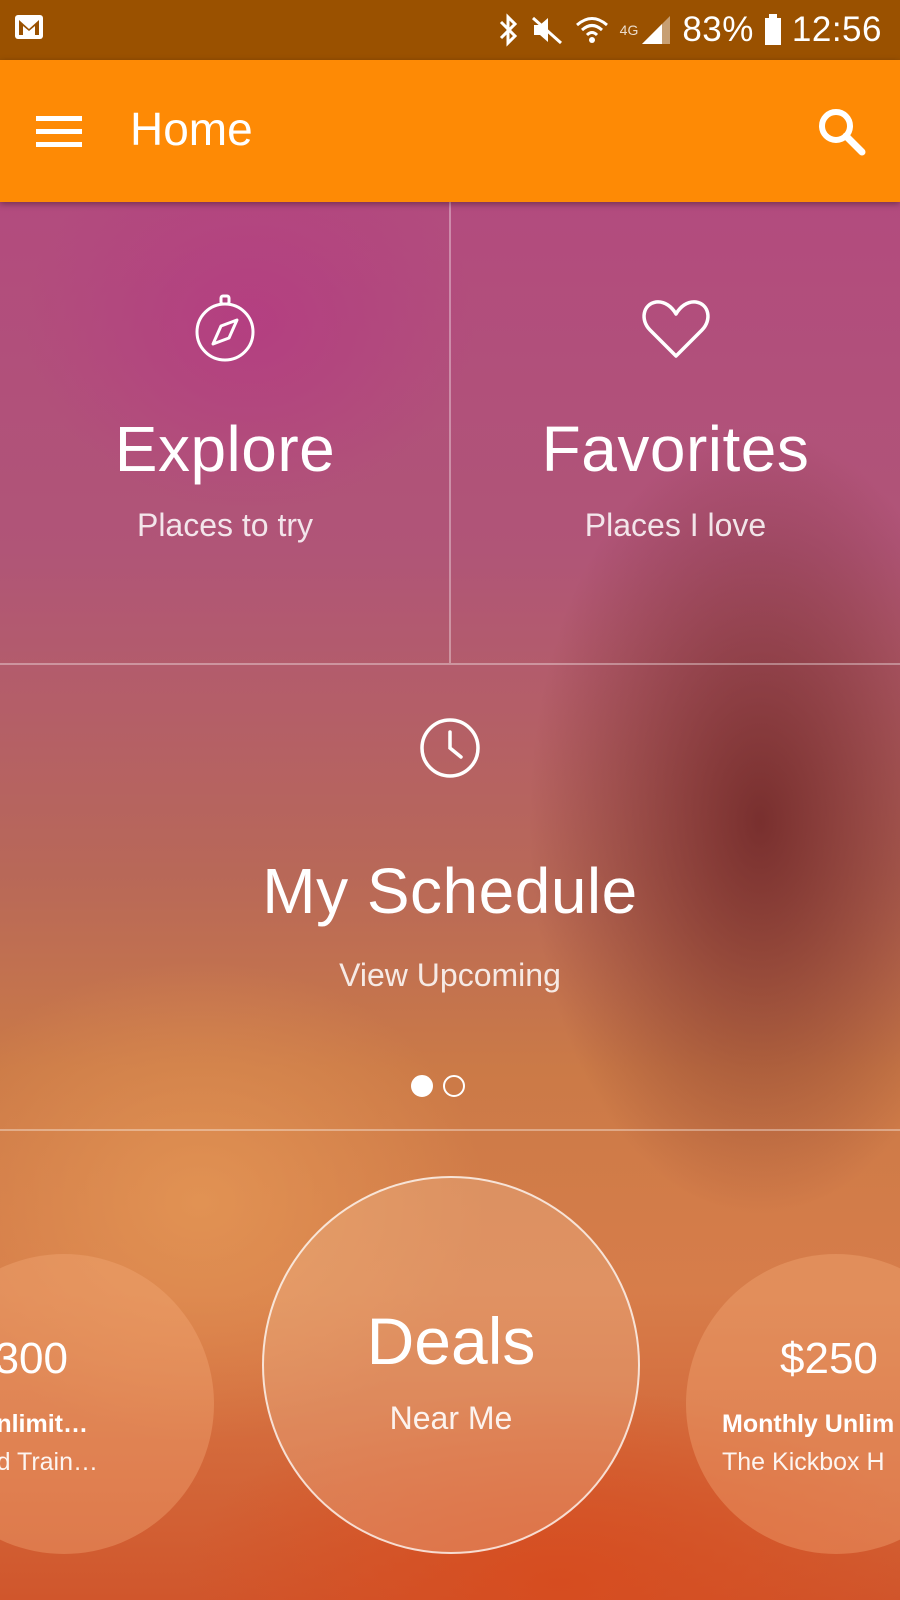  What do you see at coordinates (451, 1418) in the screenshot?
I see `deals-subtitle: Near Me` at bounding box center [451, 1418].